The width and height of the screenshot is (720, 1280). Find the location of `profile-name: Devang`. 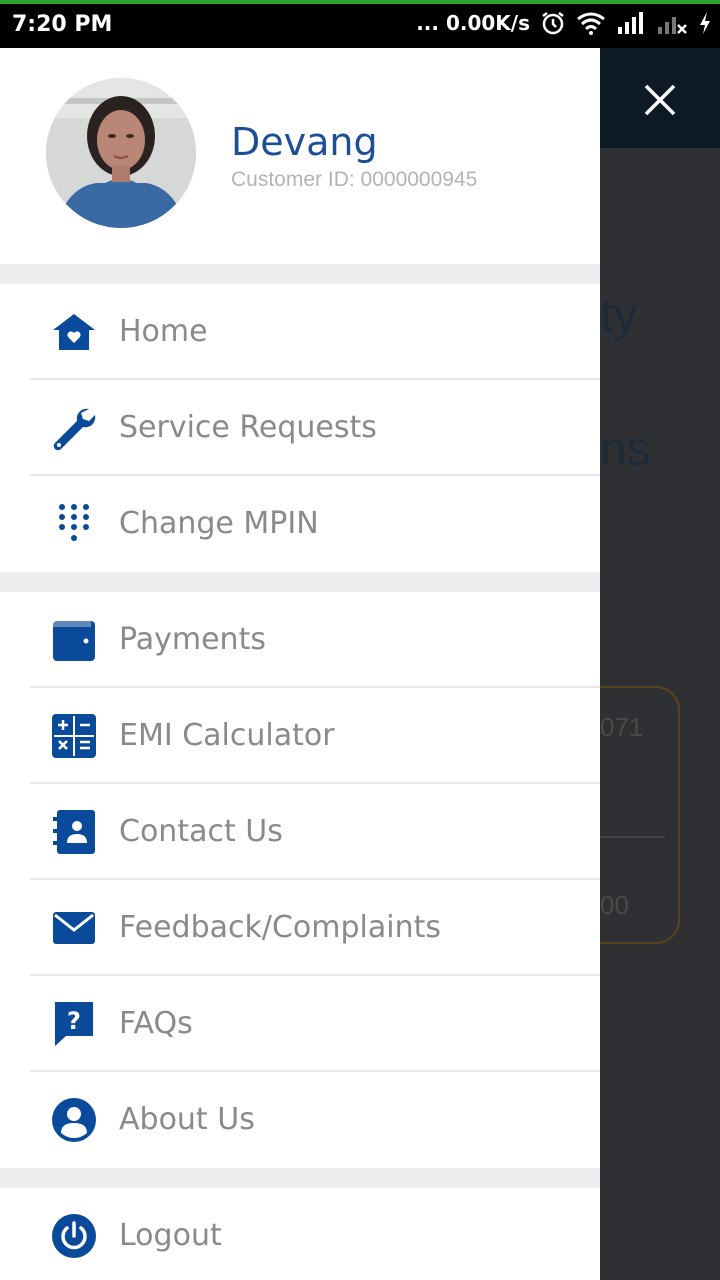

profile-name: Devang is located at coordinates (304, 142).